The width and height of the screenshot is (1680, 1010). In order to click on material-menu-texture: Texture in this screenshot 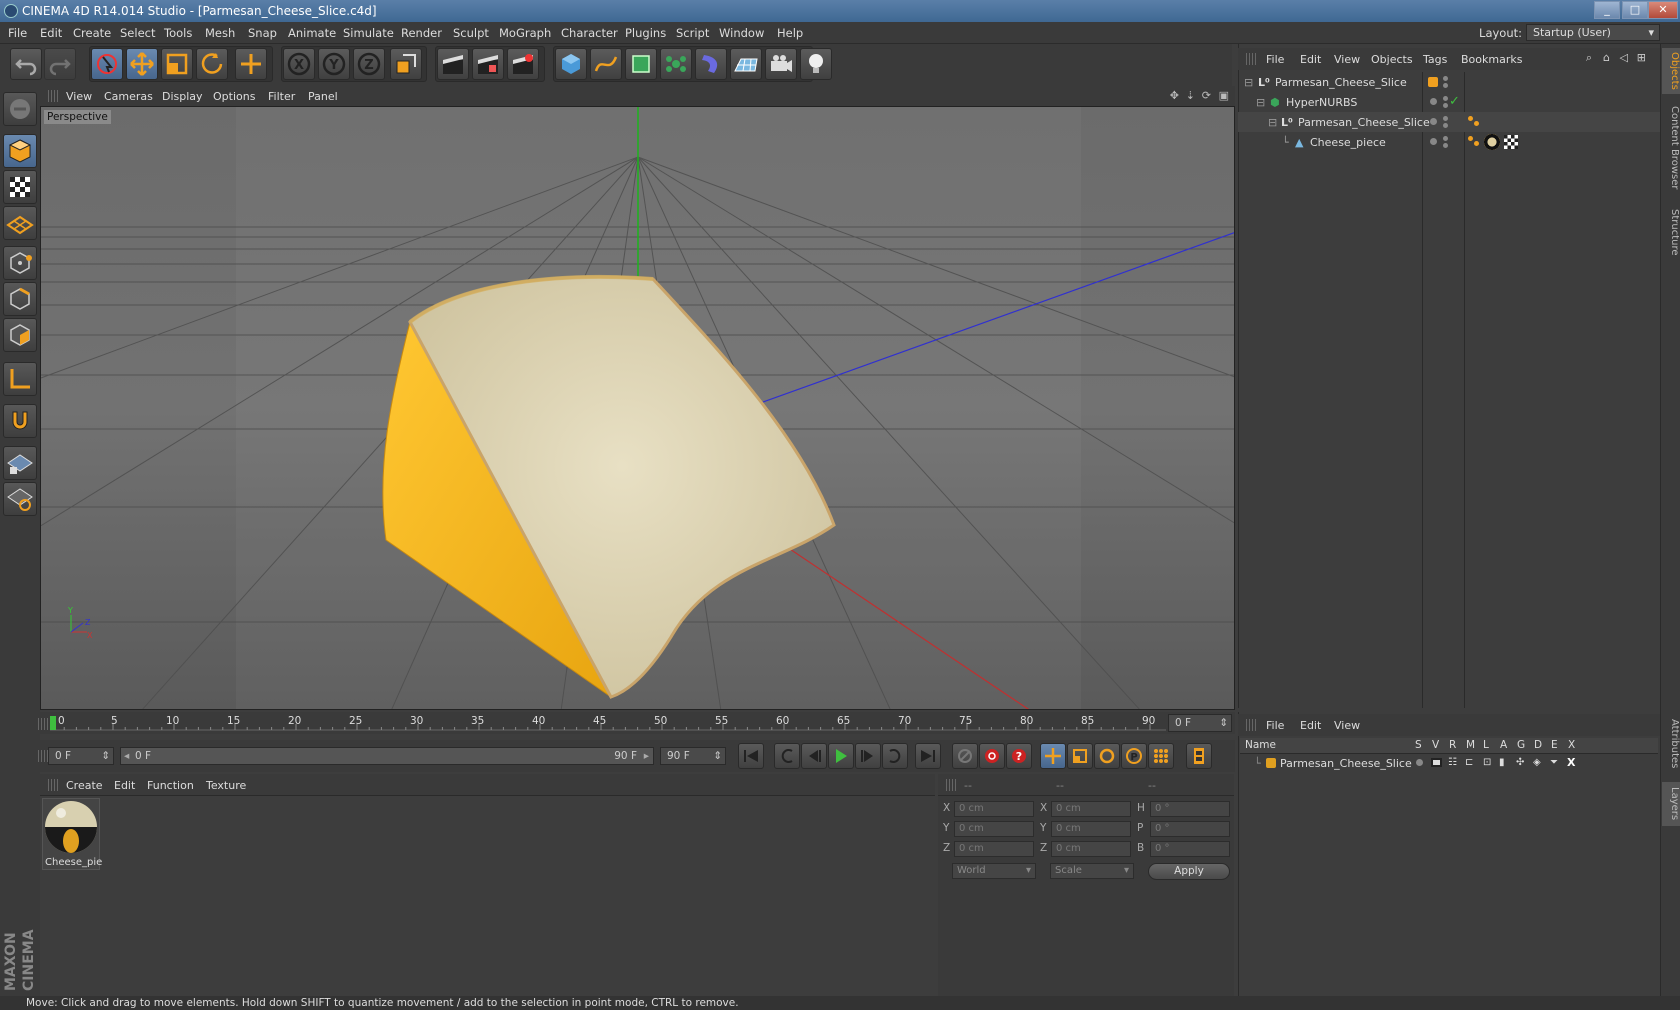, I will do `click(226, 785)`.